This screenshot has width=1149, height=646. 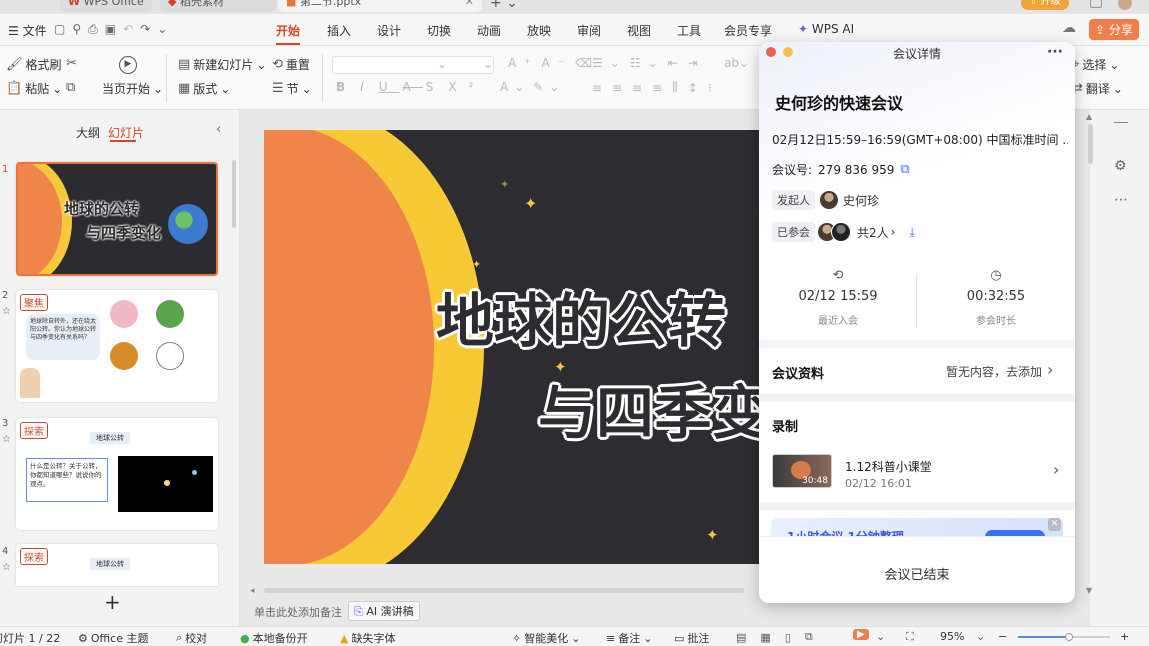 What do you see at coordinates (469, 5) in the screenshot?
I see `close-tab-icon: ✕` at bounding box center [469, 5].